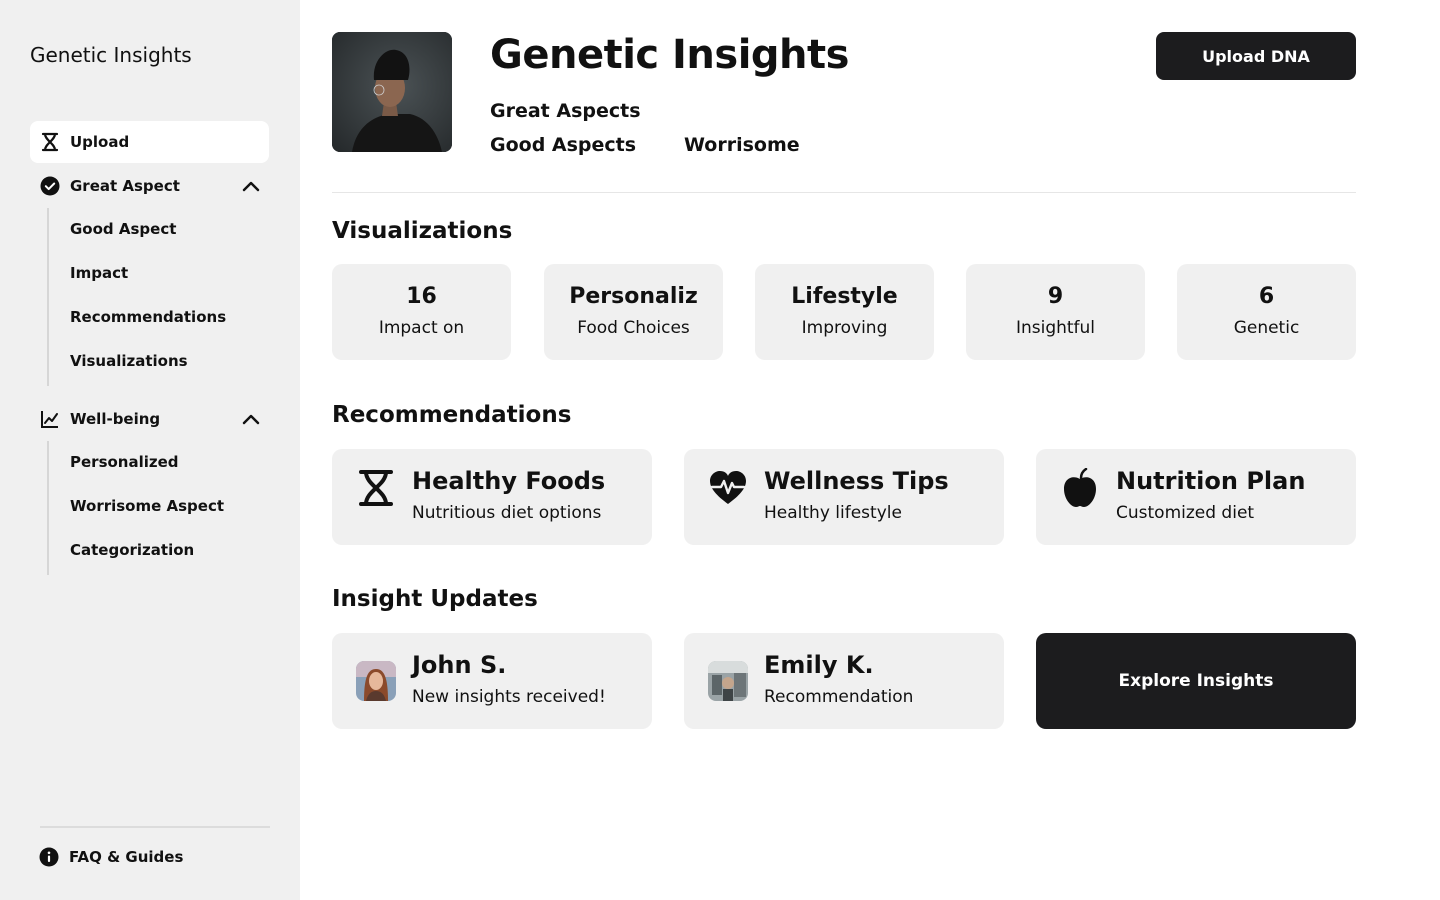 This screenshot has width=1440, height=900. What do you see at coordinates (99, 273) in the screenshot?
I see `sidebar-subitem-impact: Impact` at bounding box center [99, 273].